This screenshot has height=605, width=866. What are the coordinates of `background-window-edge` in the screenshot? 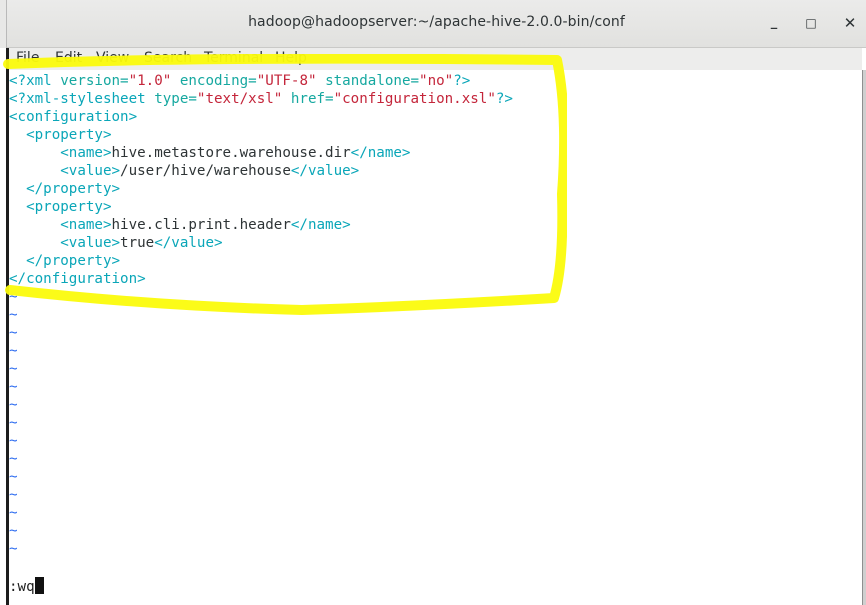 It's located at (3, 24).